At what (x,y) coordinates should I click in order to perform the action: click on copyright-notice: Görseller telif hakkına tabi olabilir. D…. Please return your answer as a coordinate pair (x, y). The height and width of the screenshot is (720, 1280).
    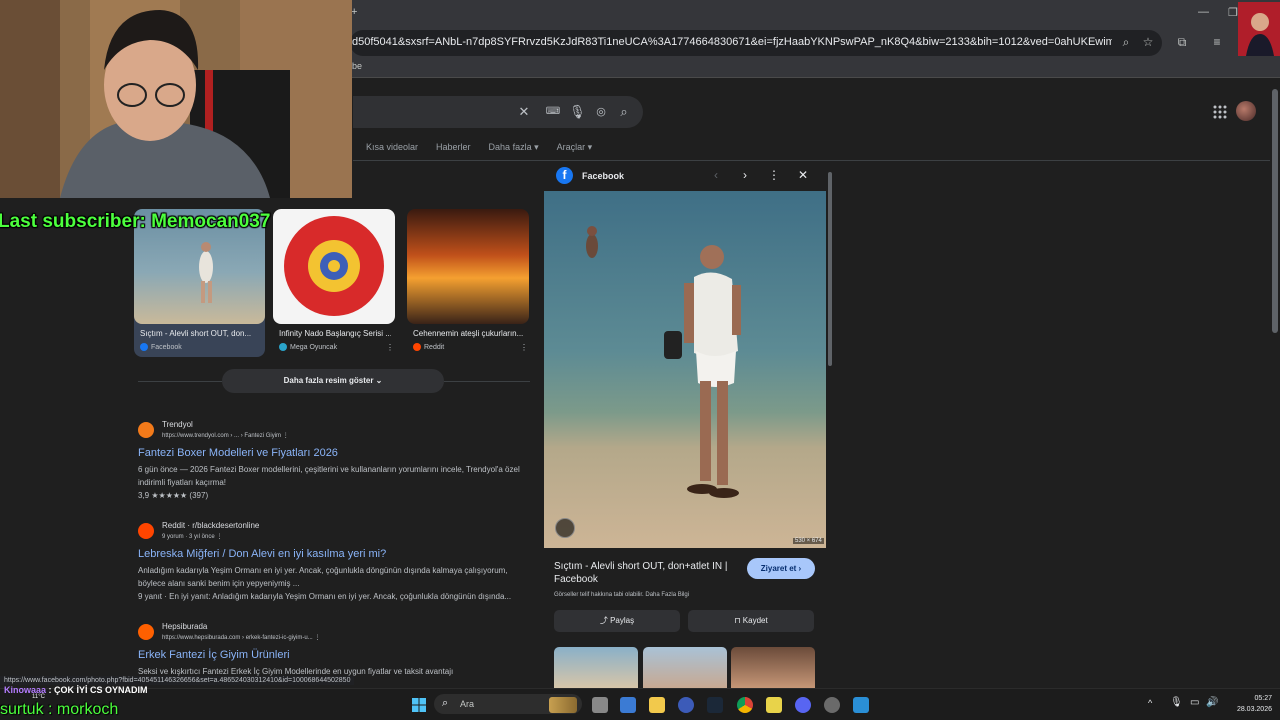
    Looking at the image, I should click on (622, 595).